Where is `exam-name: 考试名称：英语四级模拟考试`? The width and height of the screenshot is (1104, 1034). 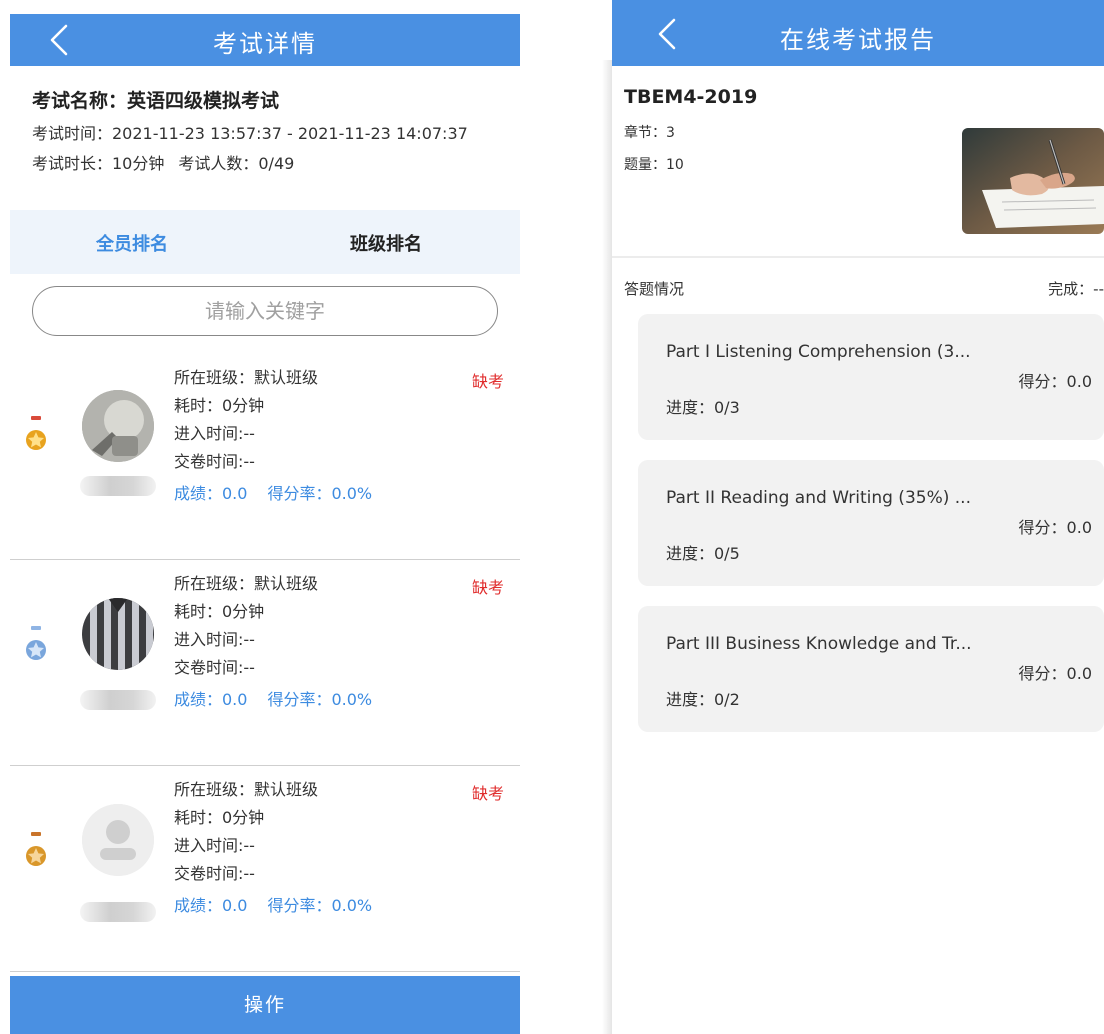 exam-name: 考试名称：英语四级模拟考试 is located at coordinates (156, 101).